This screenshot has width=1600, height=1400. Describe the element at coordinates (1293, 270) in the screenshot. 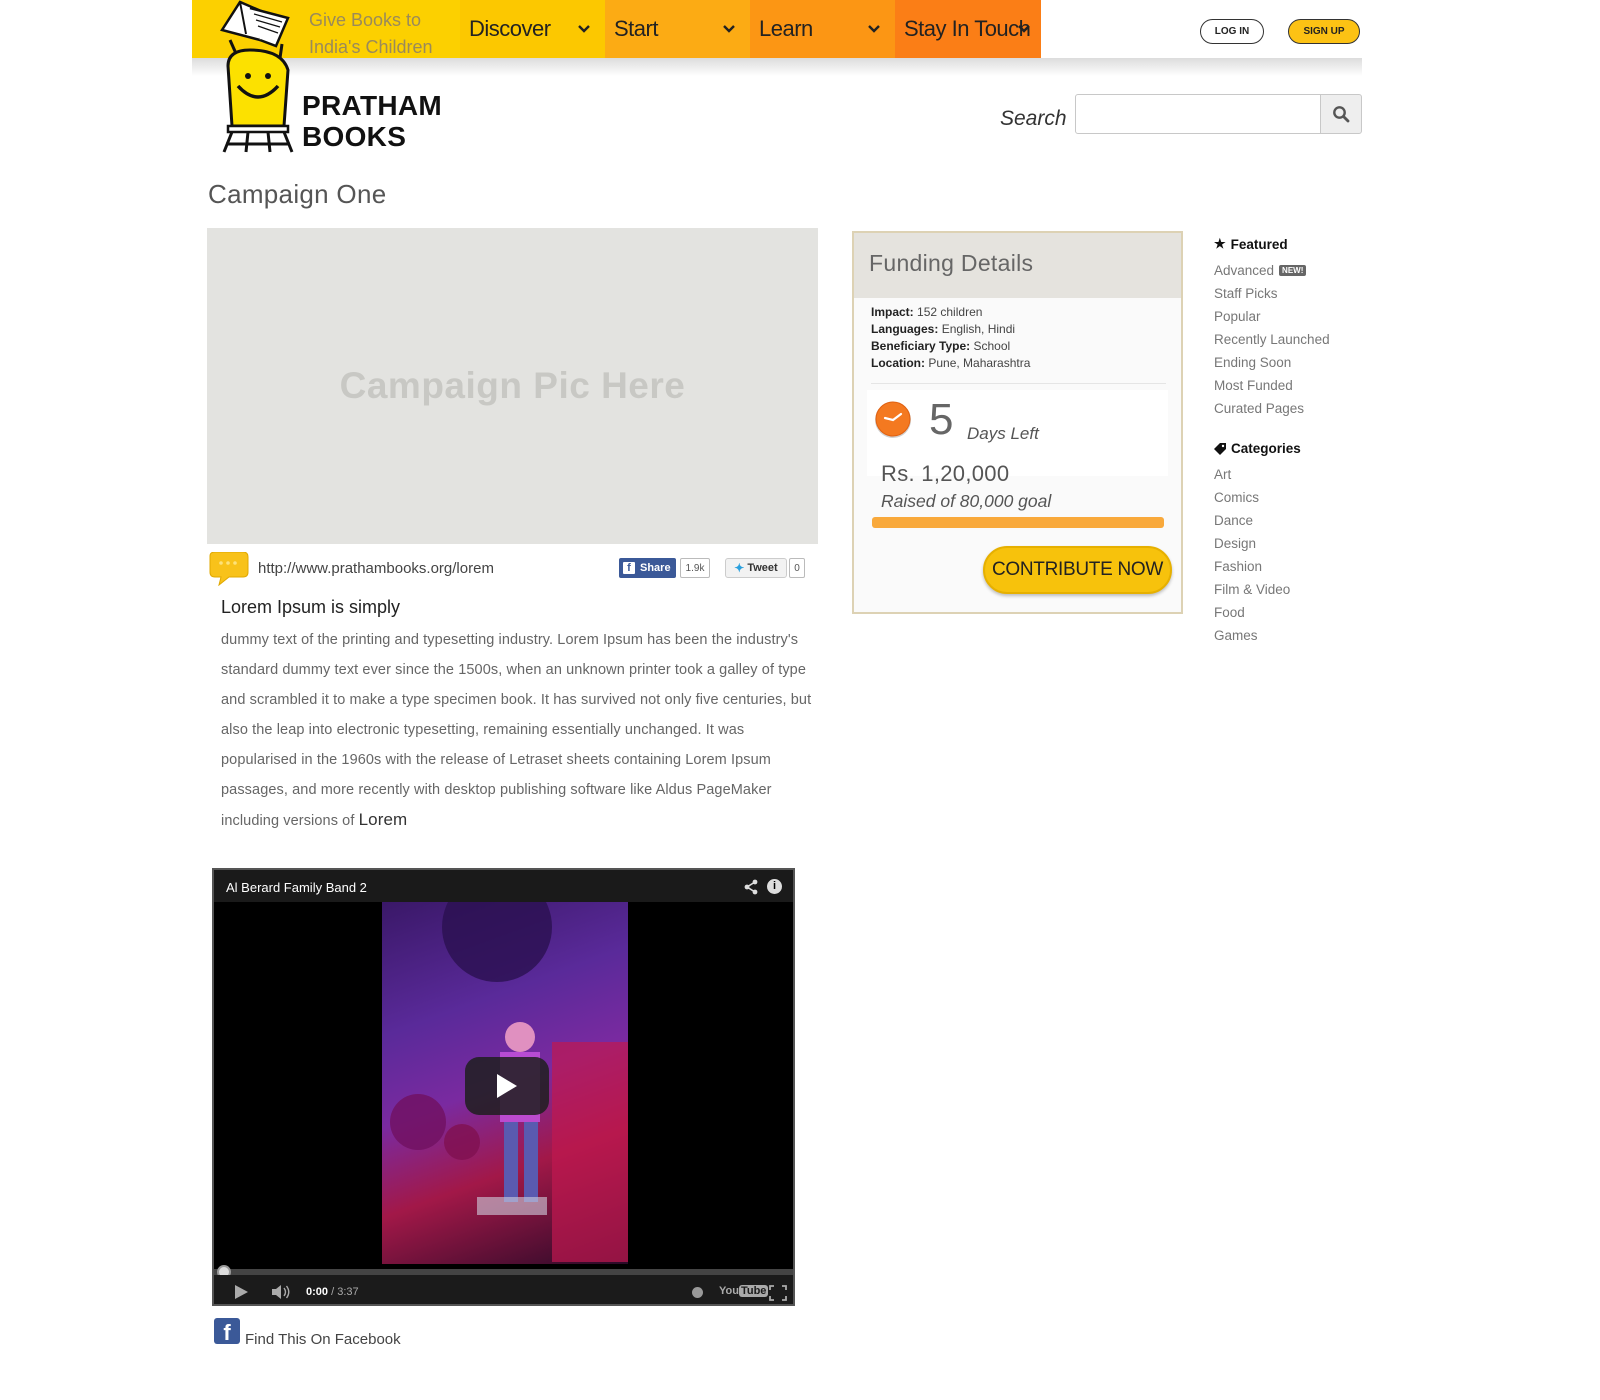

I see `new-badge: NEW!` at that location.